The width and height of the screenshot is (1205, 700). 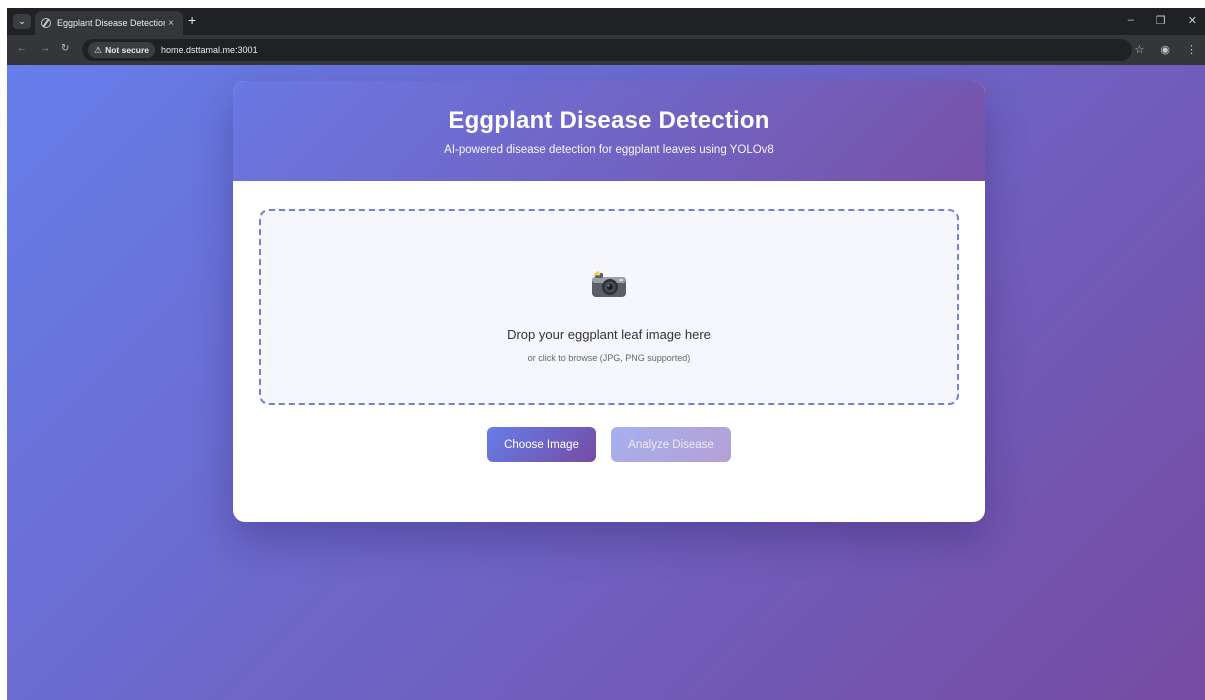 I want to click on security-label: Not secure, so click(x=127, y=50).